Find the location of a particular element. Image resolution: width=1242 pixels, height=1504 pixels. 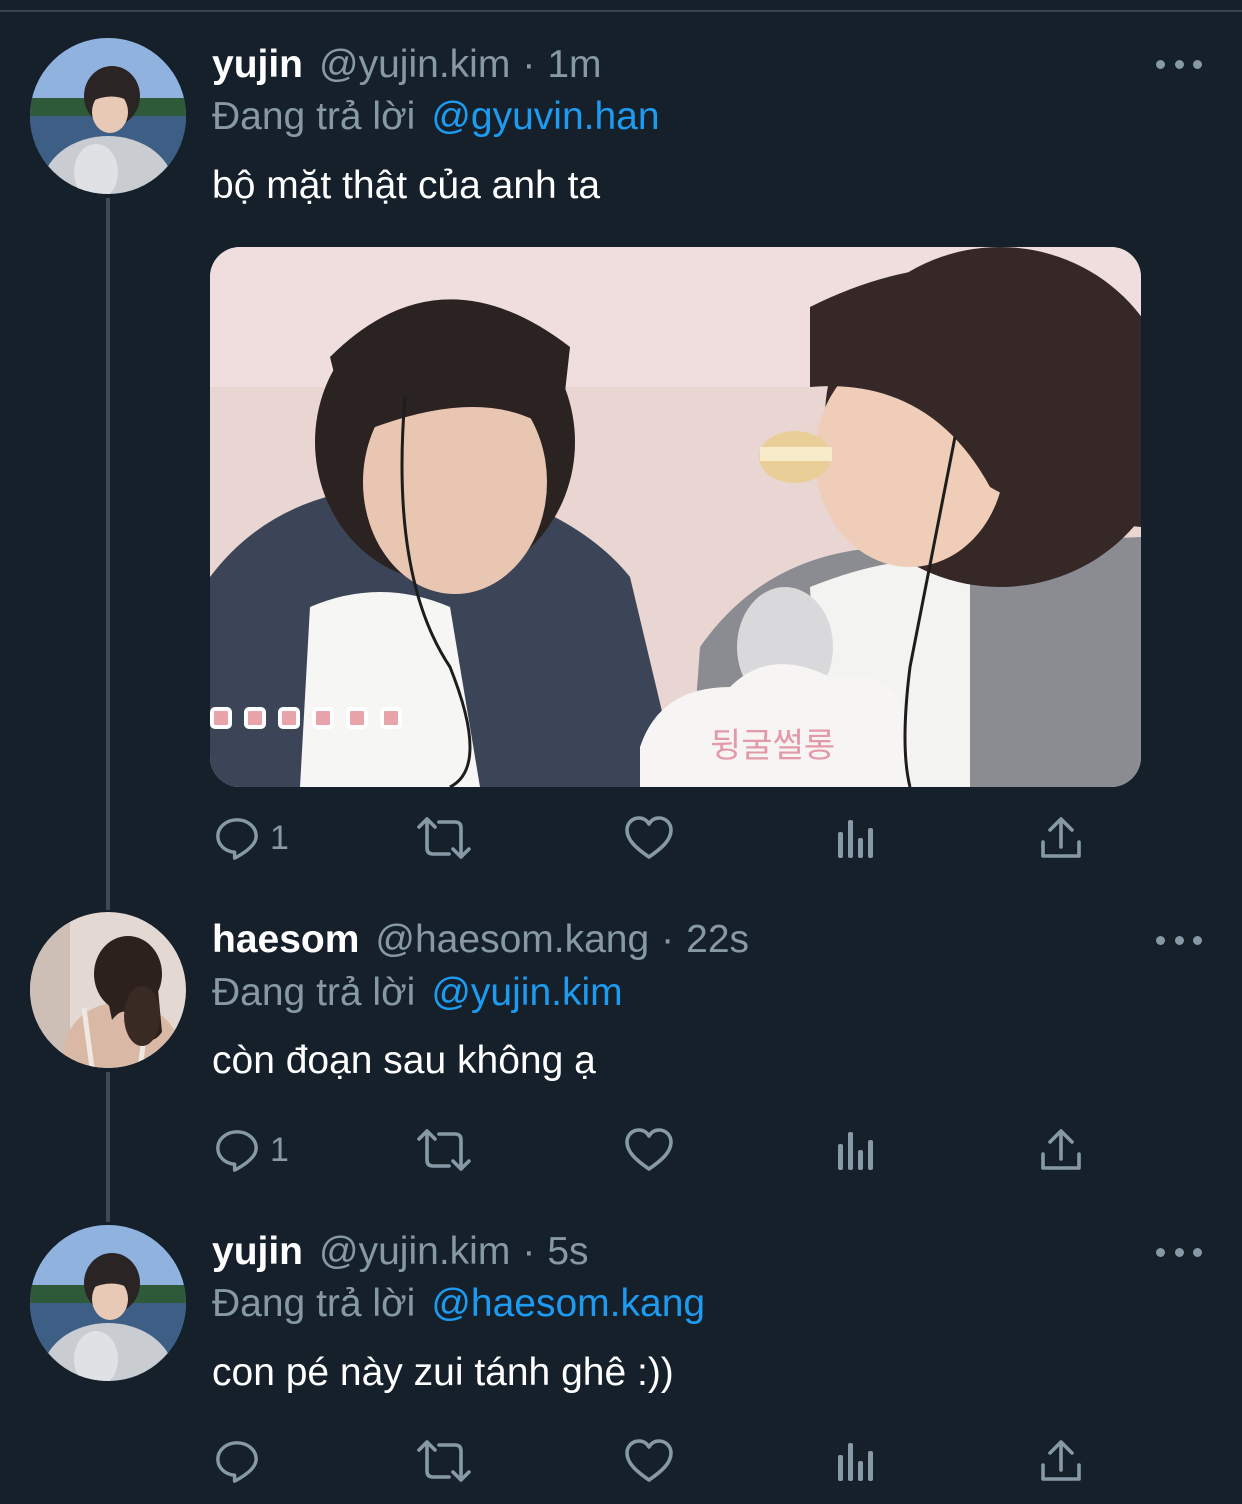

tweet-header: yujin @yujin.kim · 1m is located at coordinates (407, 65).